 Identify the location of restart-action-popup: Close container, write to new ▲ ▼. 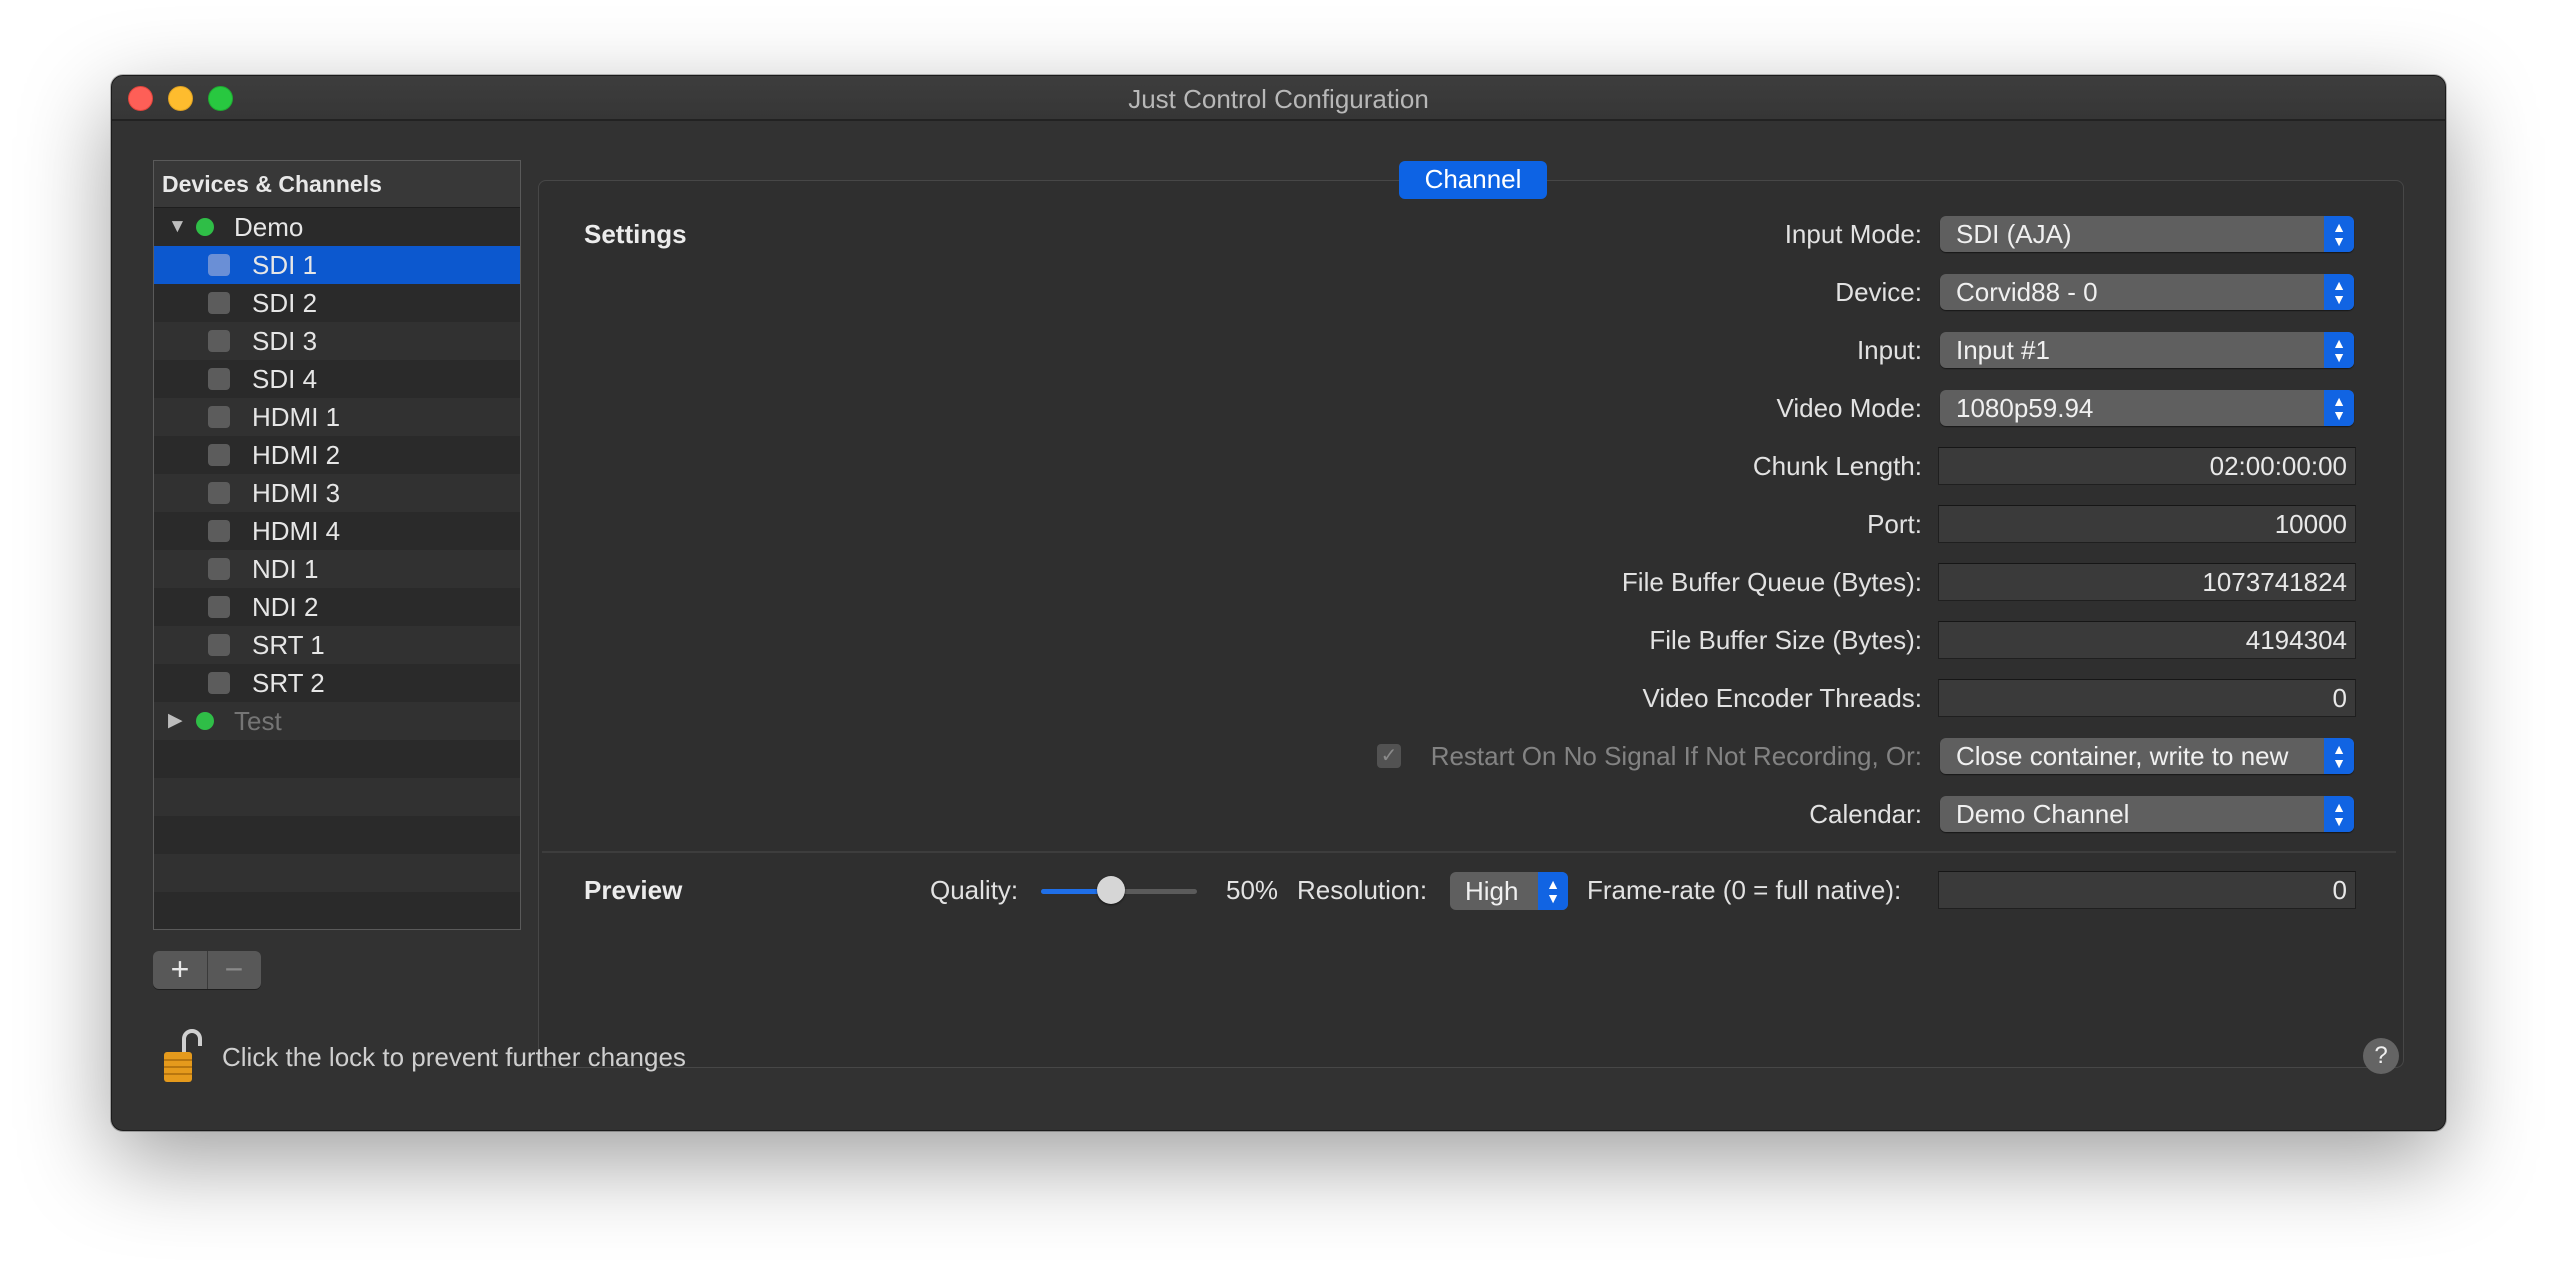
(2147, 756).